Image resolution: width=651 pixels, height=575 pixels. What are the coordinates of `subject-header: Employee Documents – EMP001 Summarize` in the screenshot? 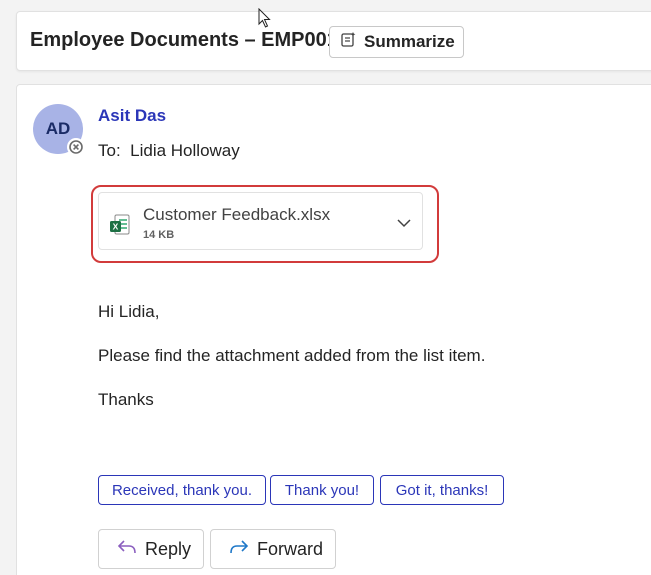 It's located at (333, 41).